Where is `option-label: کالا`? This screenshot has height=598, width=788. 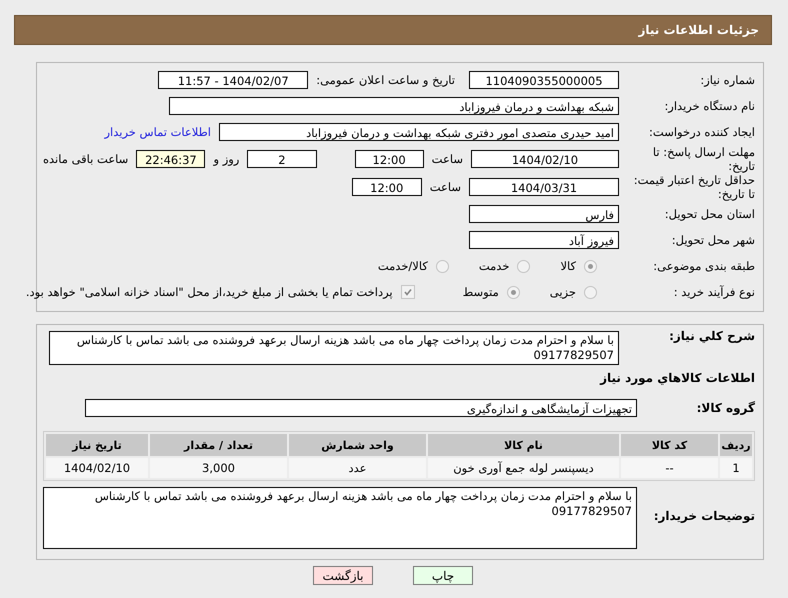
option-label: کالا is located at coordinates (568, 266).